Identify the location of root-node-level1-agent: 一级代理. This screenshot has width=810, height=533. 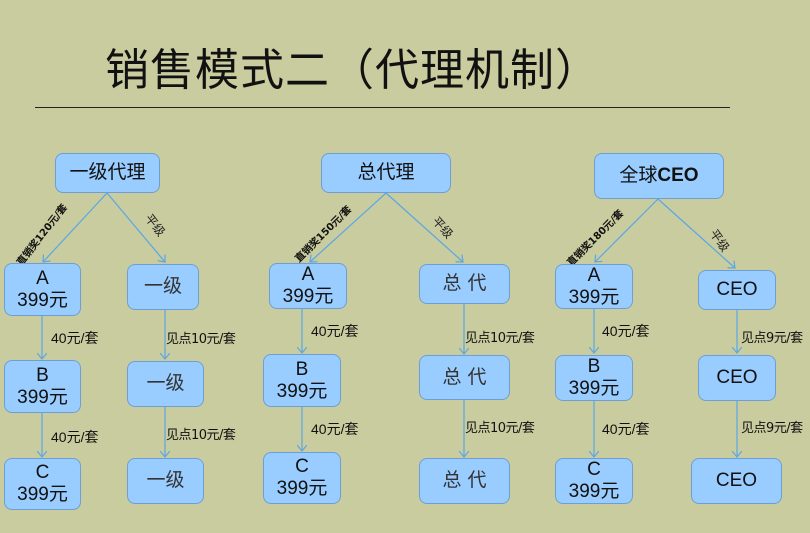
(107, 173).